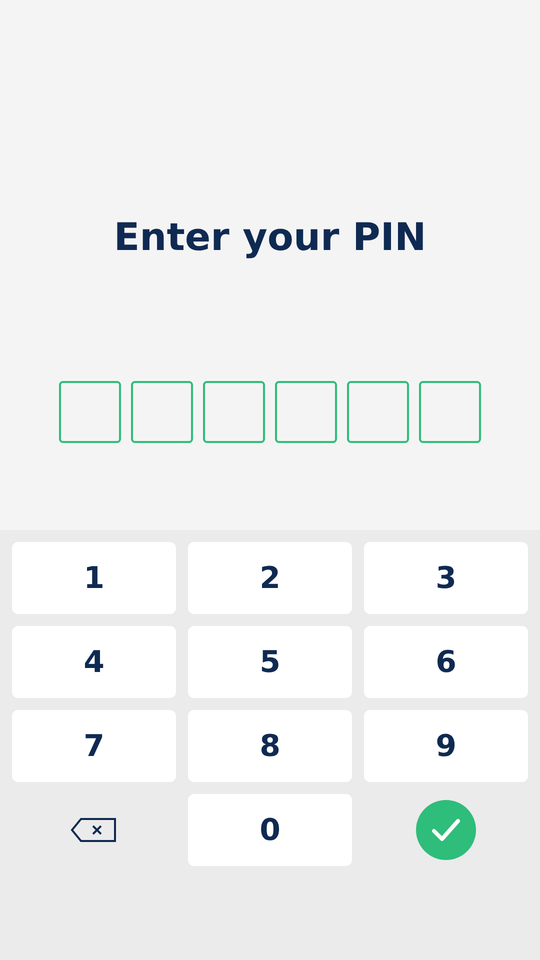  Describe the element at coordinates (270, 746) in the screenshot. I see `digit-key: 8` at that location.